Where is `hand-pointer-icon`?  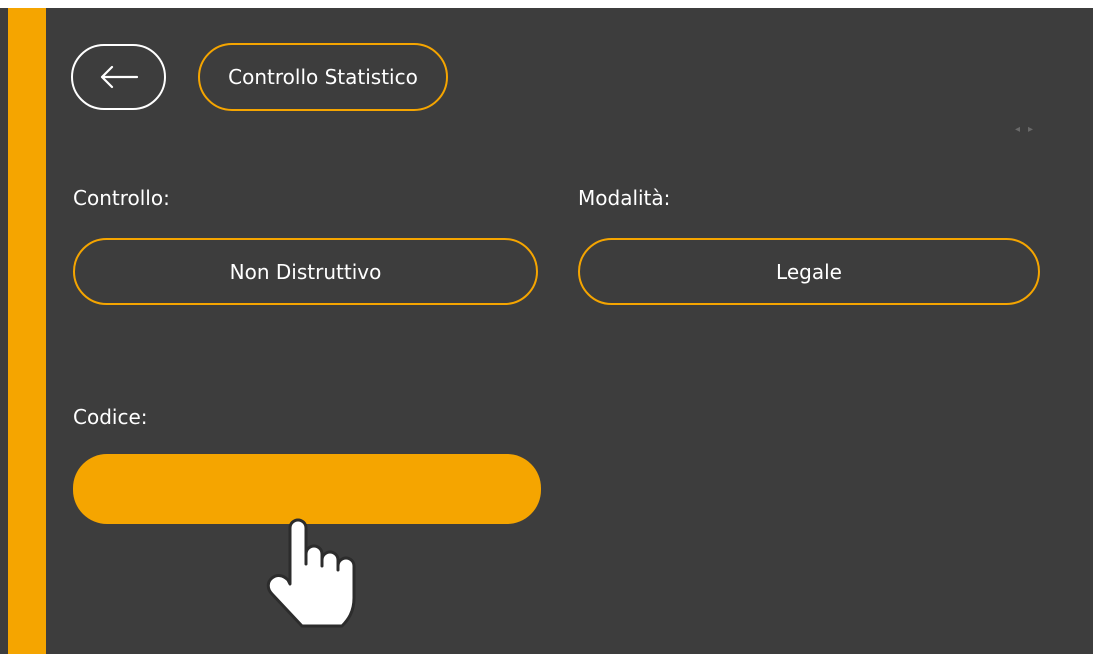 hand-pointer-icon is located at coordinates (311, 573).